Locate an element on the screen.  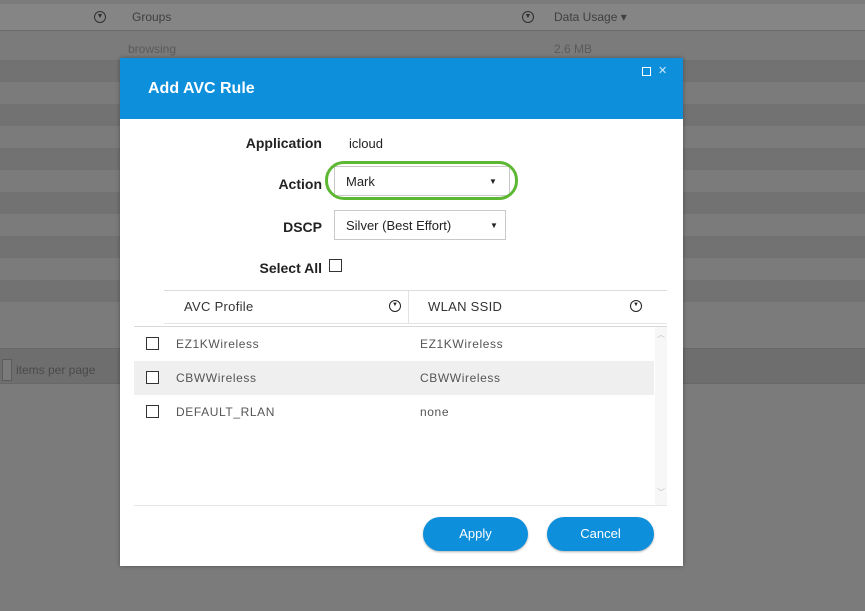
table-row: DEFAULT_RLAN none is located at coordinates (394, 412).